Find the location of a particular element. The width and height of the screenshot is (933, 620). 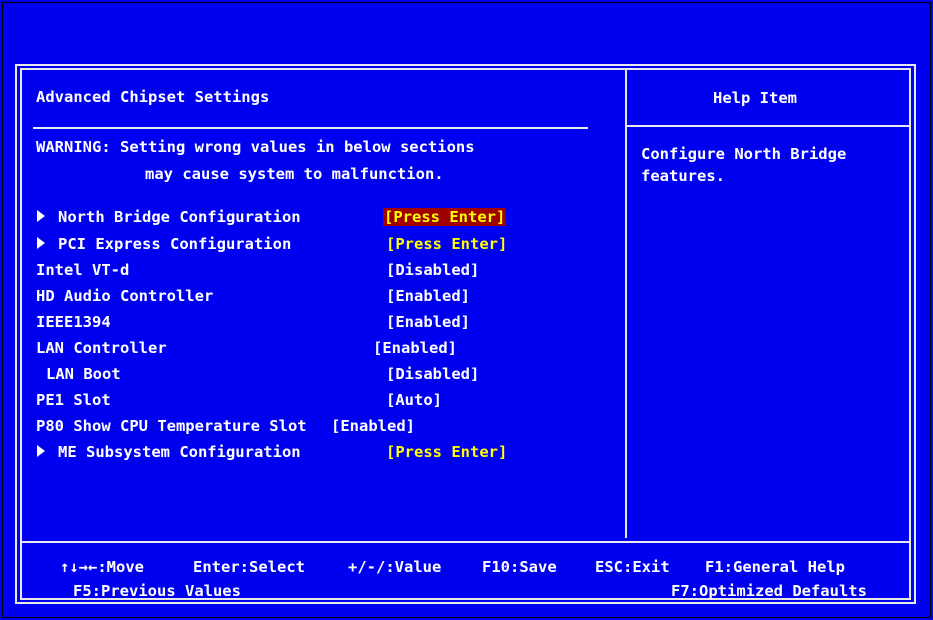

key-hint-exit: ESC:Exit is located at coordinates (632, 567).